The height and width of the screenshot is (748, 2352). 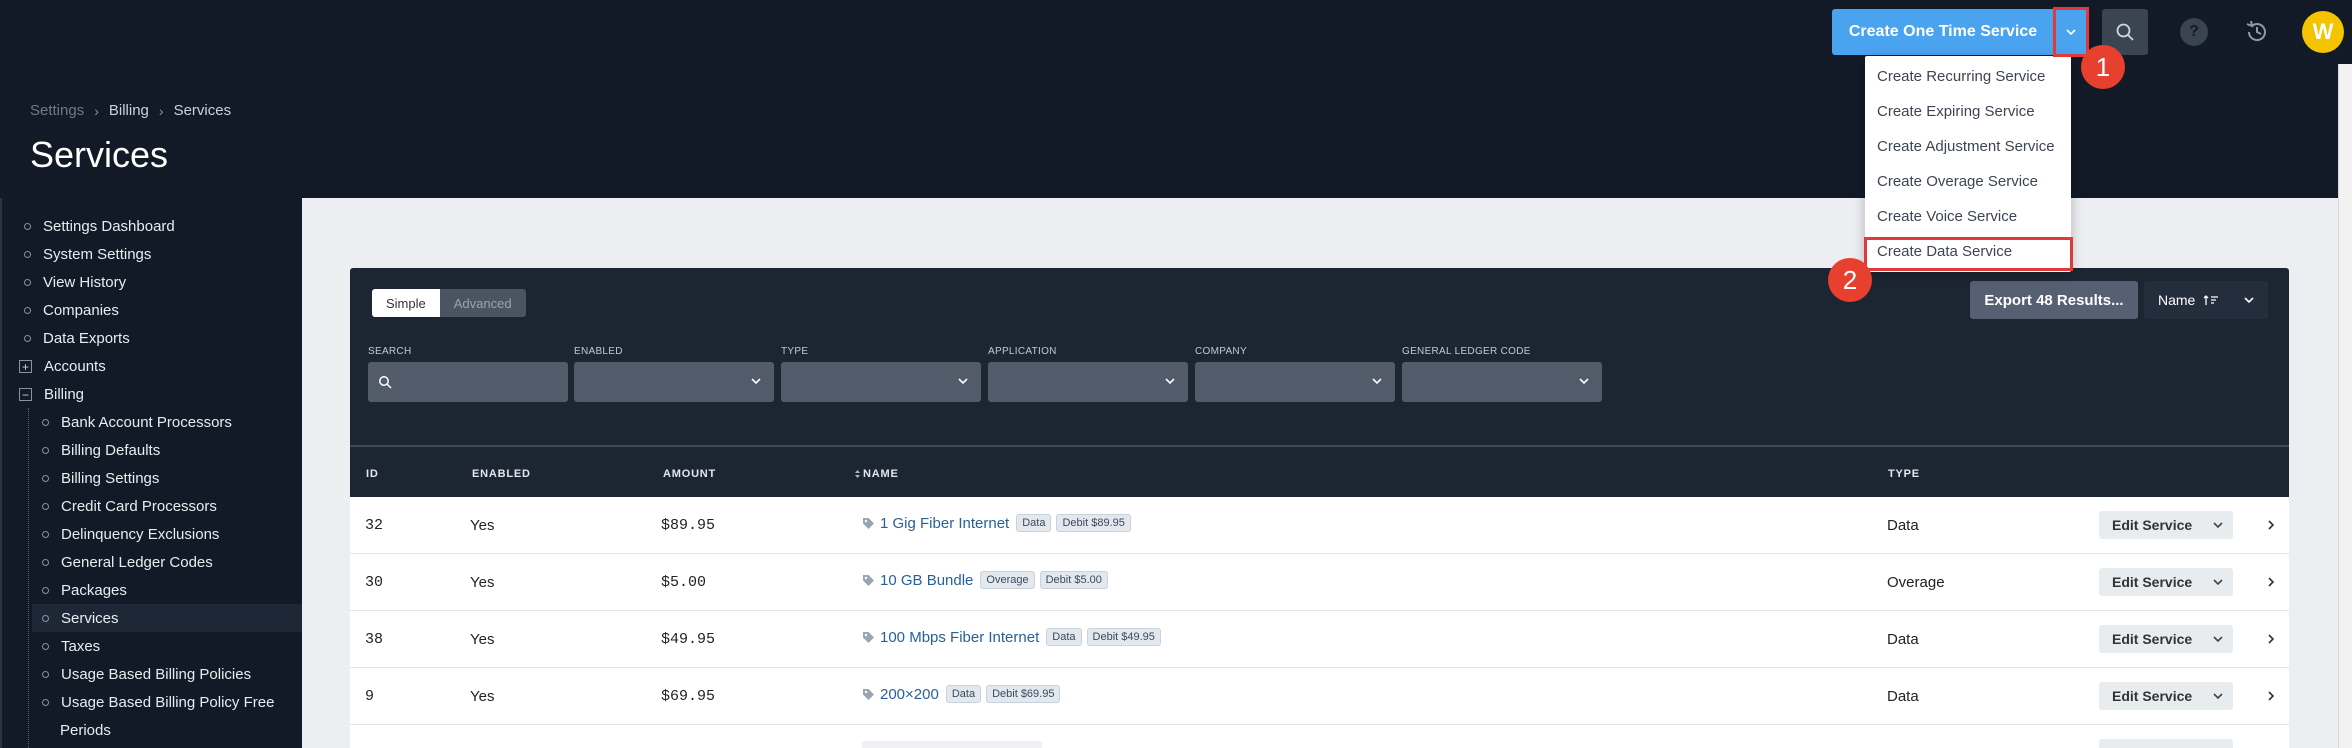 I want to click on company-filter-label: COMPANY, so click(x=1221, y=351).